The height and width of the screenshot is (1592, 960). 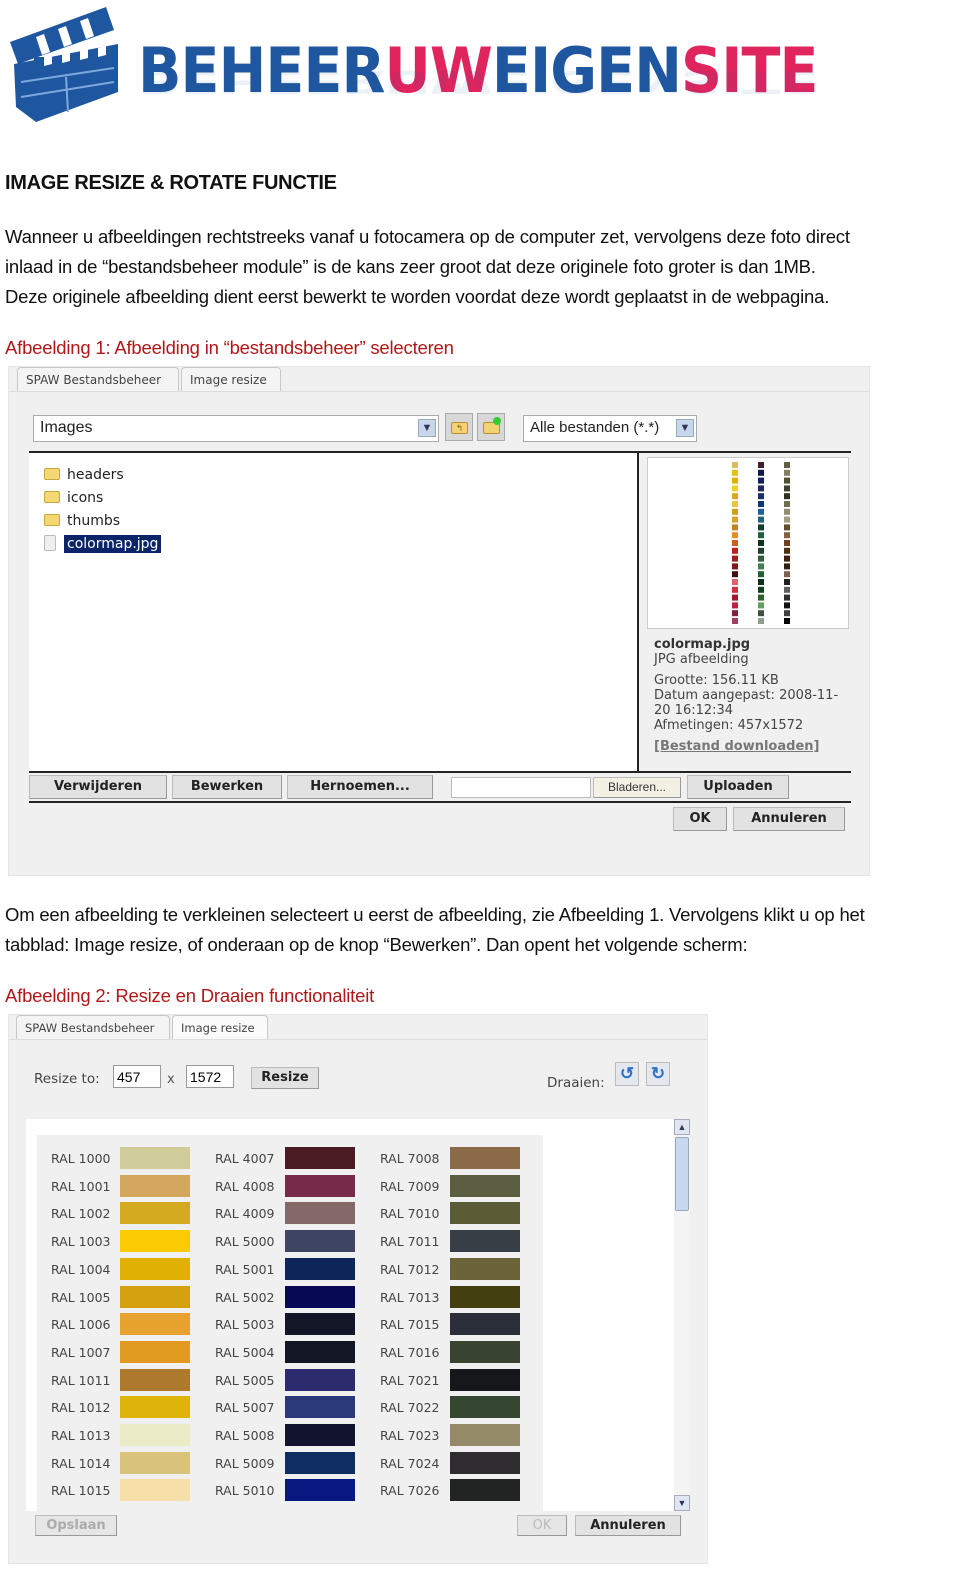 What do you see at coordinates (73, 498) in the screenshot?
I see `file-item-folder: icons` at bounding box center [73, 498].